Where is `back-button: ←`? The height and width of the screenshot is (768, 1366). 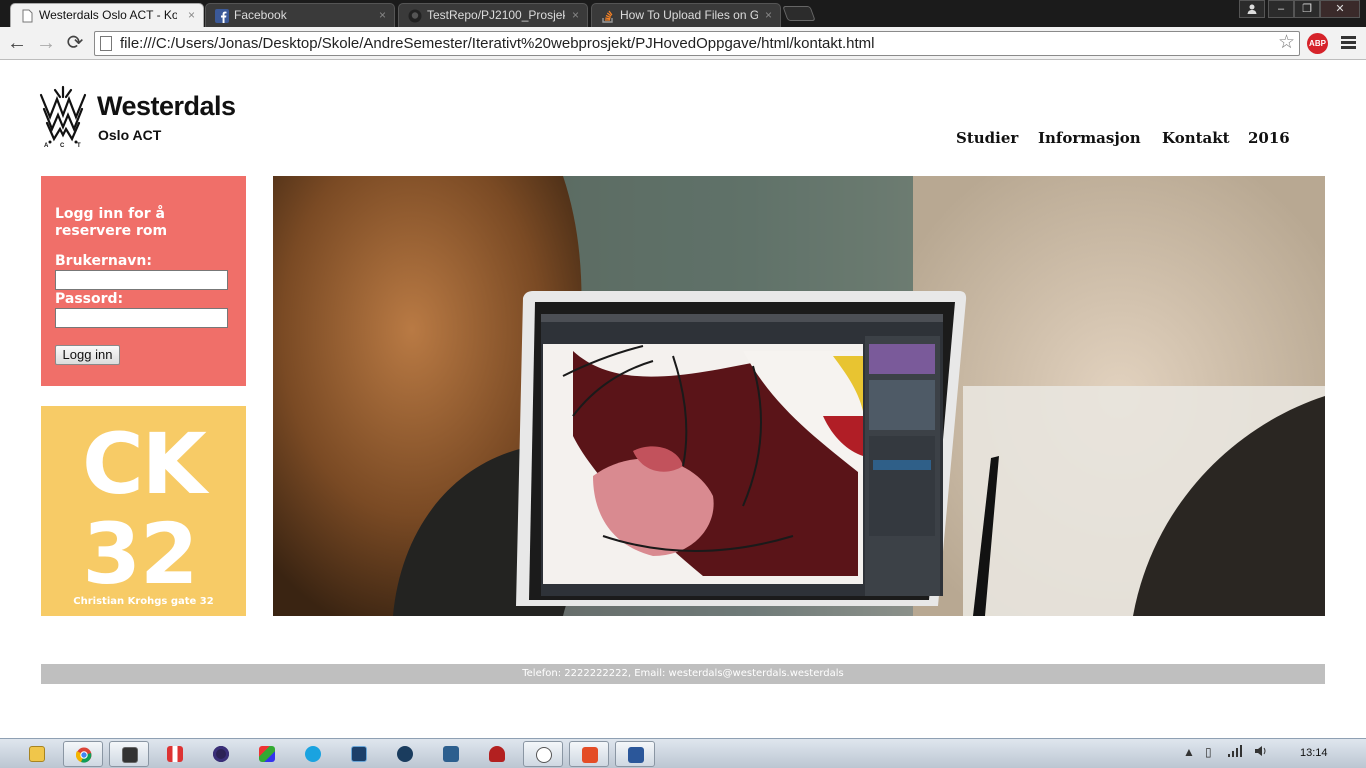 back-button: ← is located at coordinates (17, 43).